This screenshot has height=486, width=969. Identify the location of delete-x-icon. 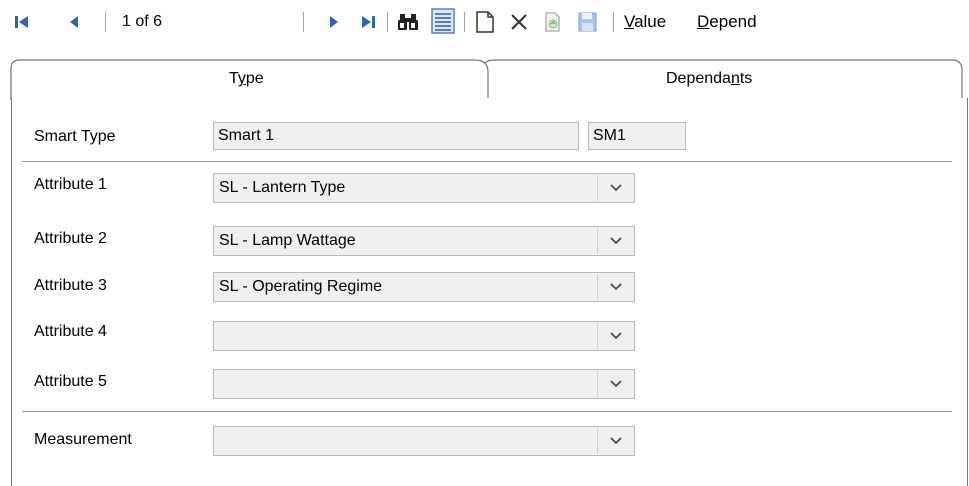
(519, 22).